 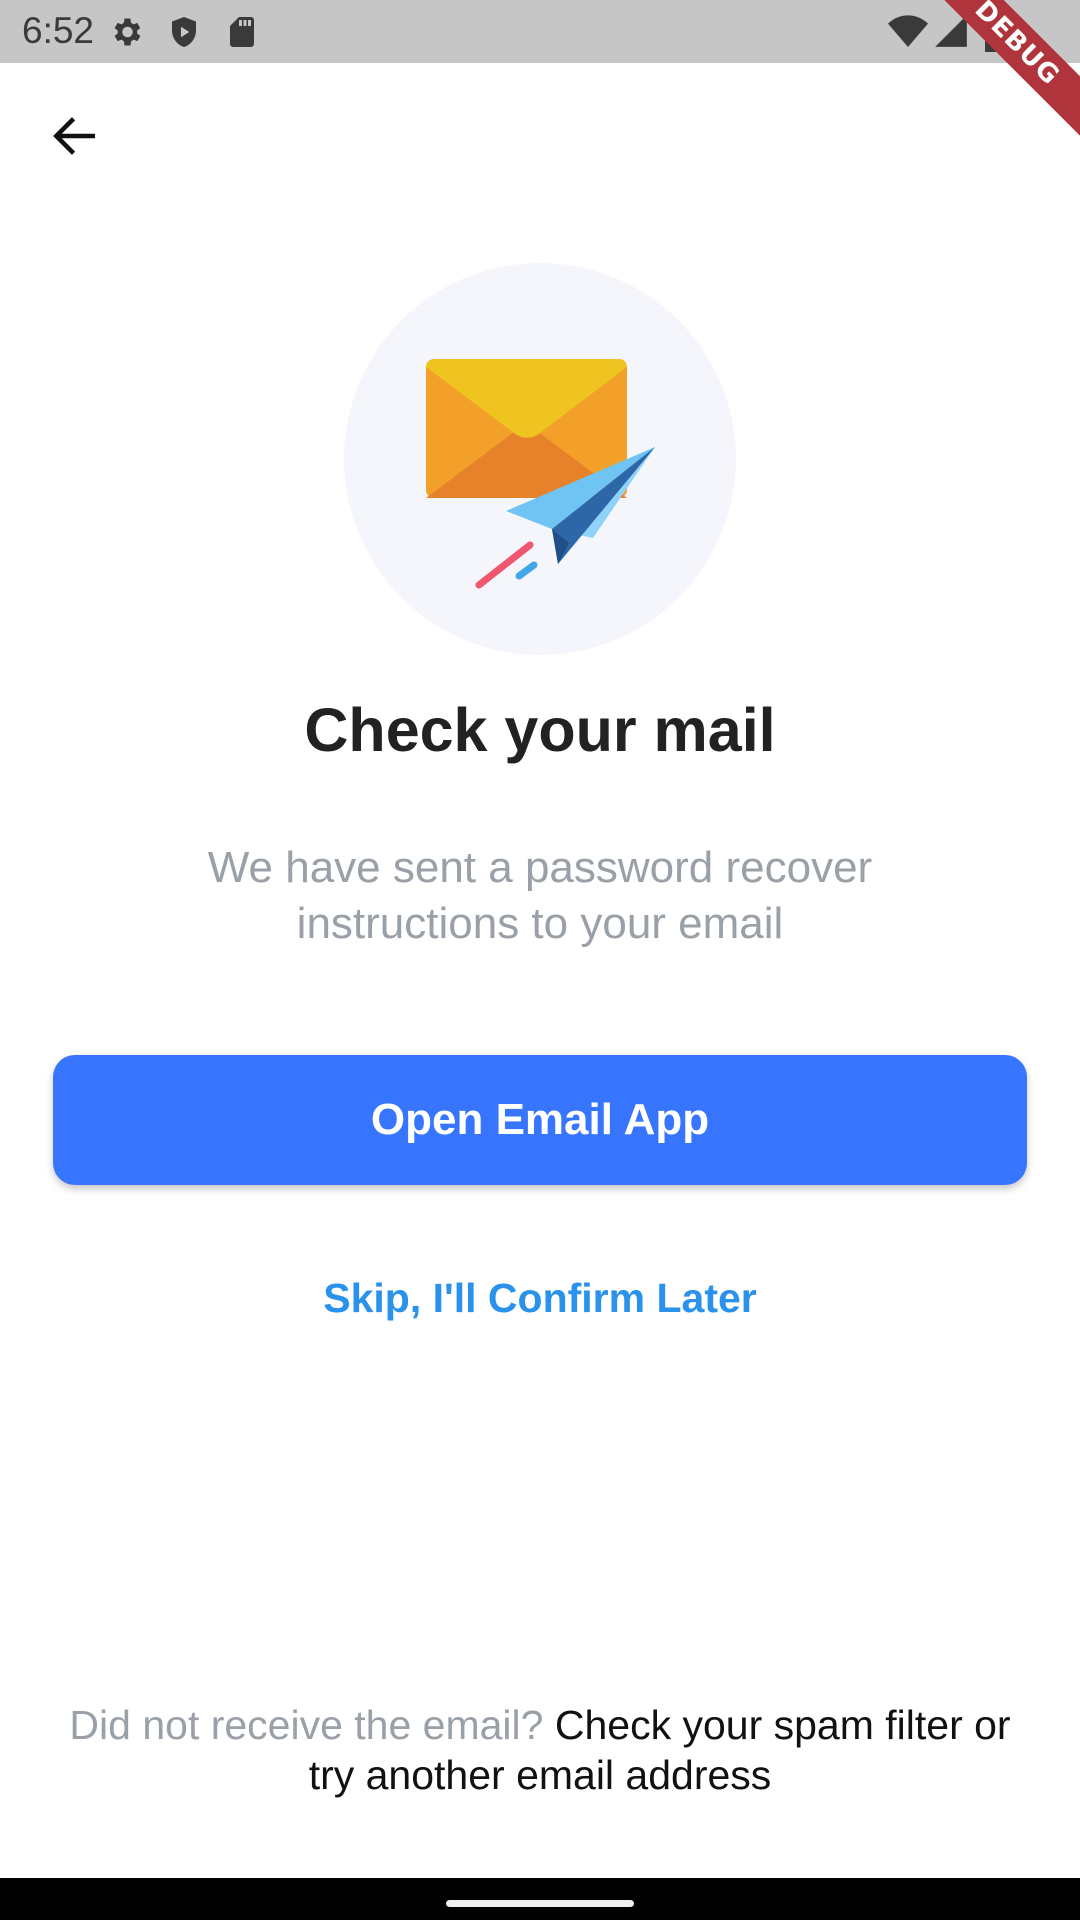 I want to click on gear-icon, so click(x=127, y=32).